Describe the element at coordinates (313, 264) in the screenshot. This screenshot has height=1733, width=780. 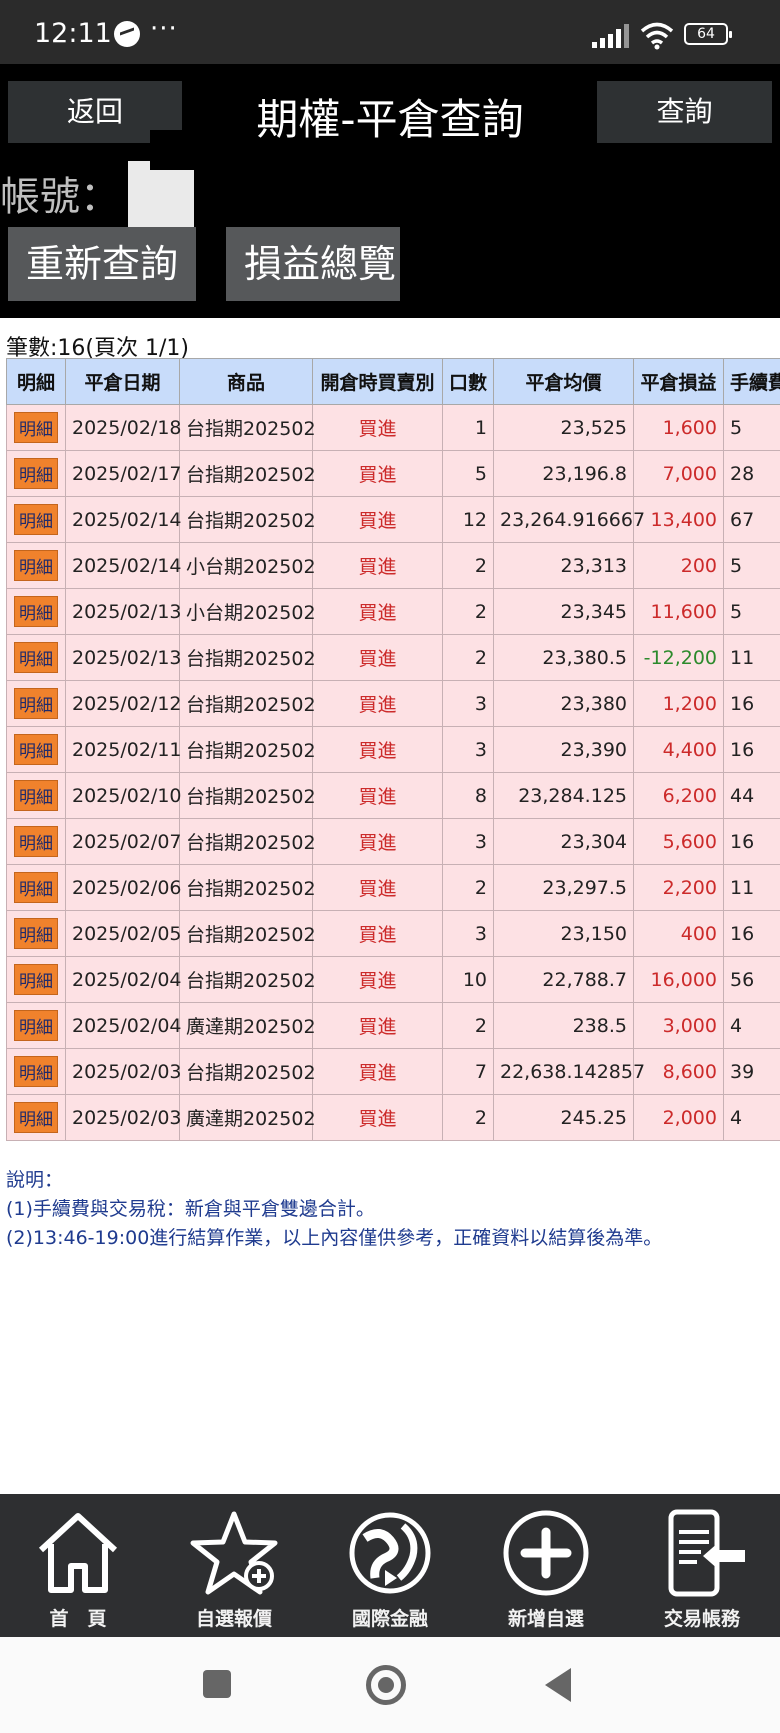
I see `pnl-summary-button: 損益總覽` at that location.